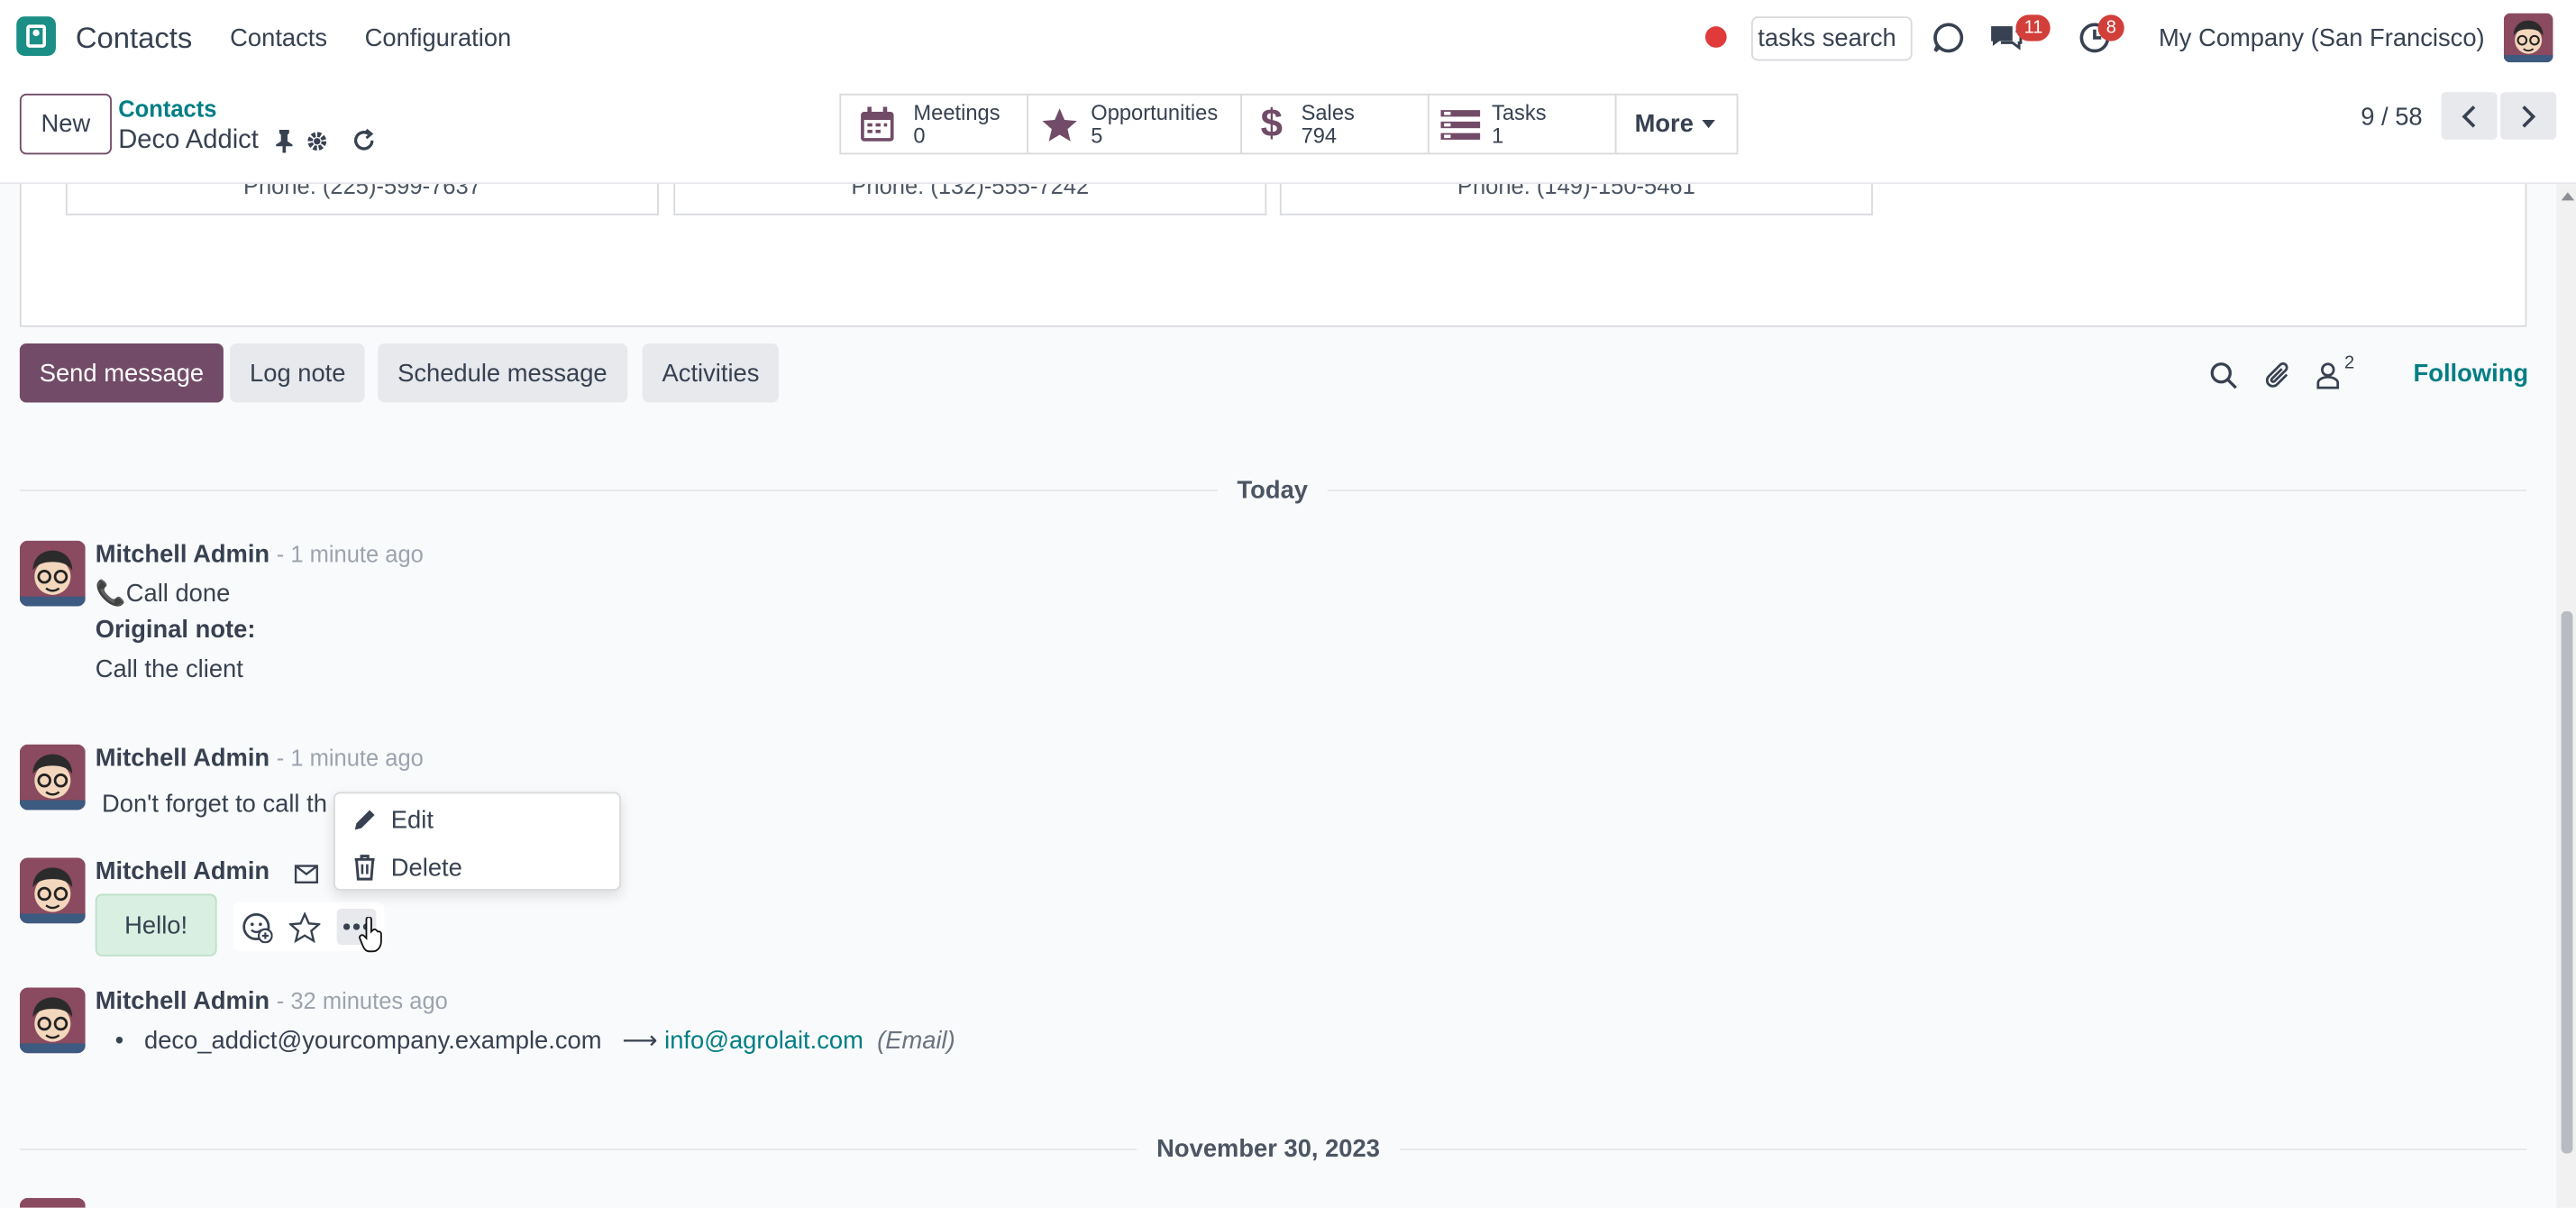  I want to click on paperclip-icon, so click(2277, 374).